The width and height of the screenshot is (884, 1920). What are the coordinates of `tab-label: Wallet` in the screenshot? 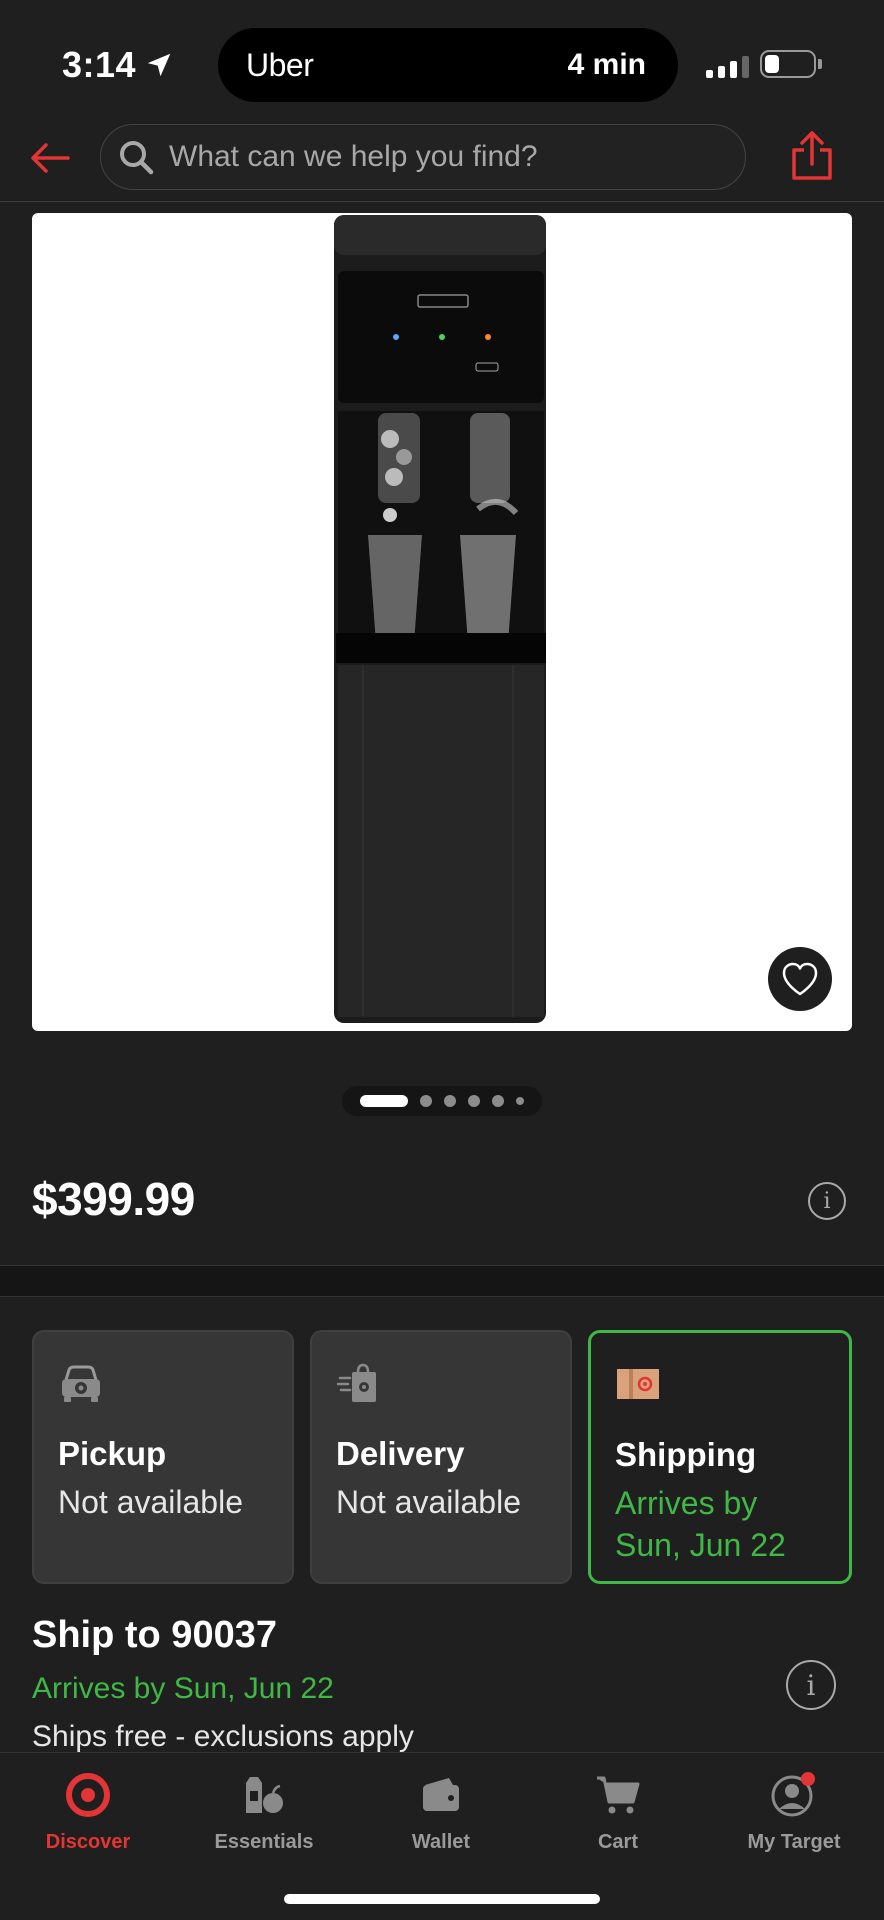 It's located at (441, 1842).